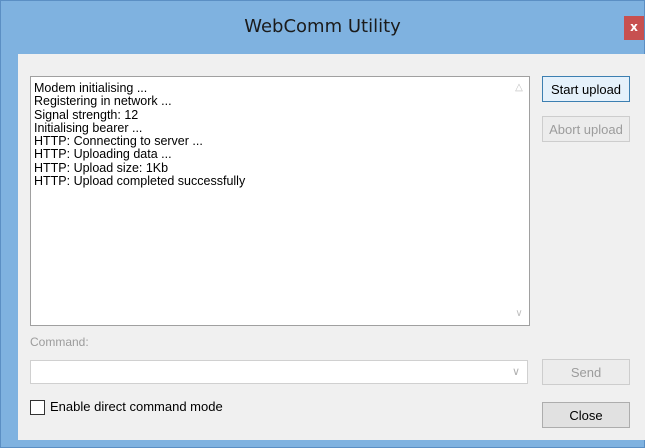 The height and width of the screenshot is (448, 645). Describe the element at coordinates (86, 114) in the screenshot. I see `log-line: Signal strength: 12` at that location.